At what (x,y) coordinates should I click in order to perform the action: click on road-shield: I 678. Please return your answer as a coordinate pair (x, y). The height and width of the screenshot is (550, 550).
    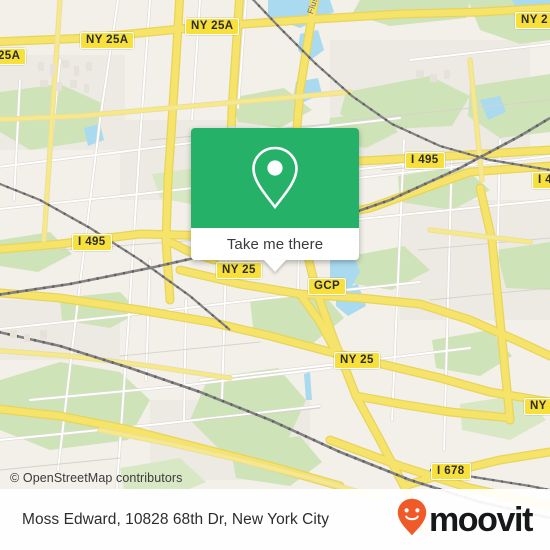
    Looking at the image, I should click on (451, 471).